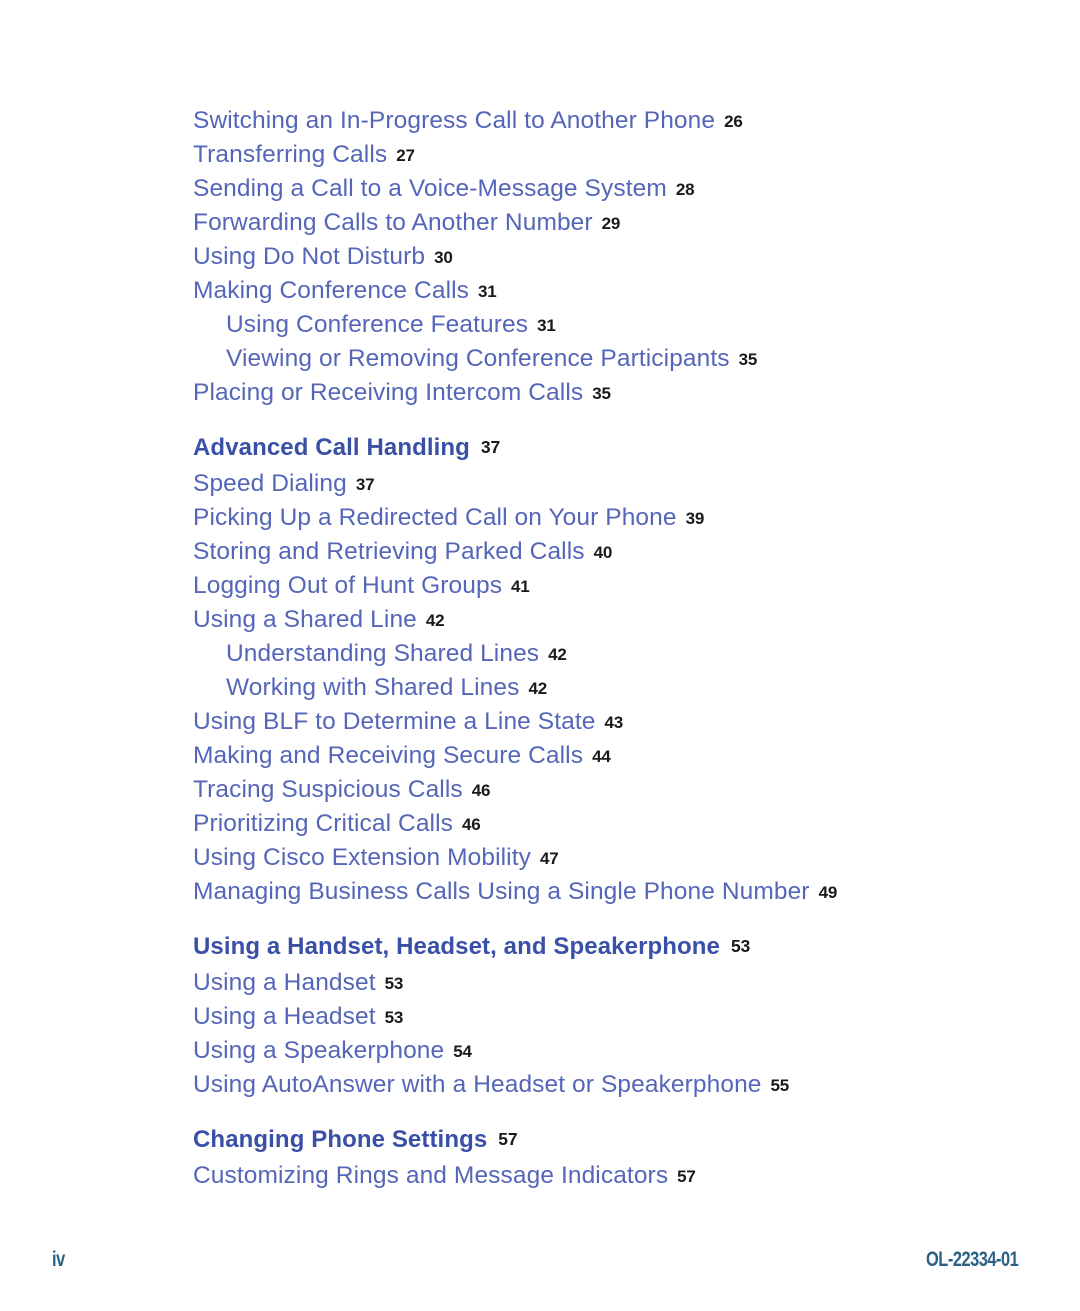 This screenshot has height=1311, width=1080. I want to click on toc-entry-page-number: 27, so click(405, 155).